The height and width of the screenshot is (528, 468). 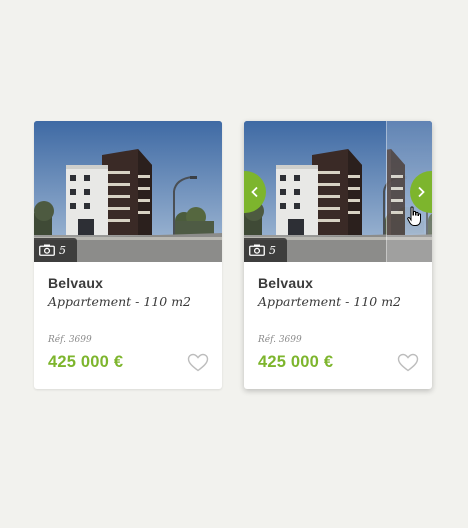 I want to click on hand-pointer-icon, so click(x=414, y=216).